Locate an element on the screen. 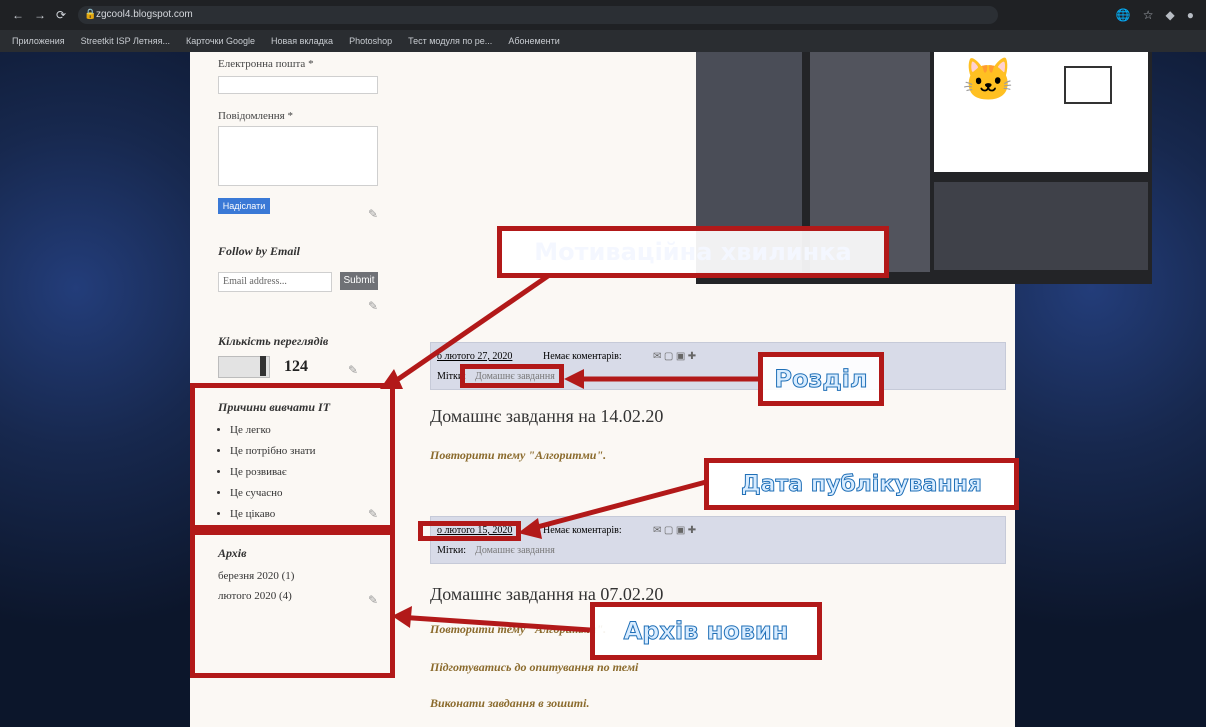 The width and height of the screenshot is (1206, 727). translate-icon: 🌐 is located at coordinates (1123, 15).